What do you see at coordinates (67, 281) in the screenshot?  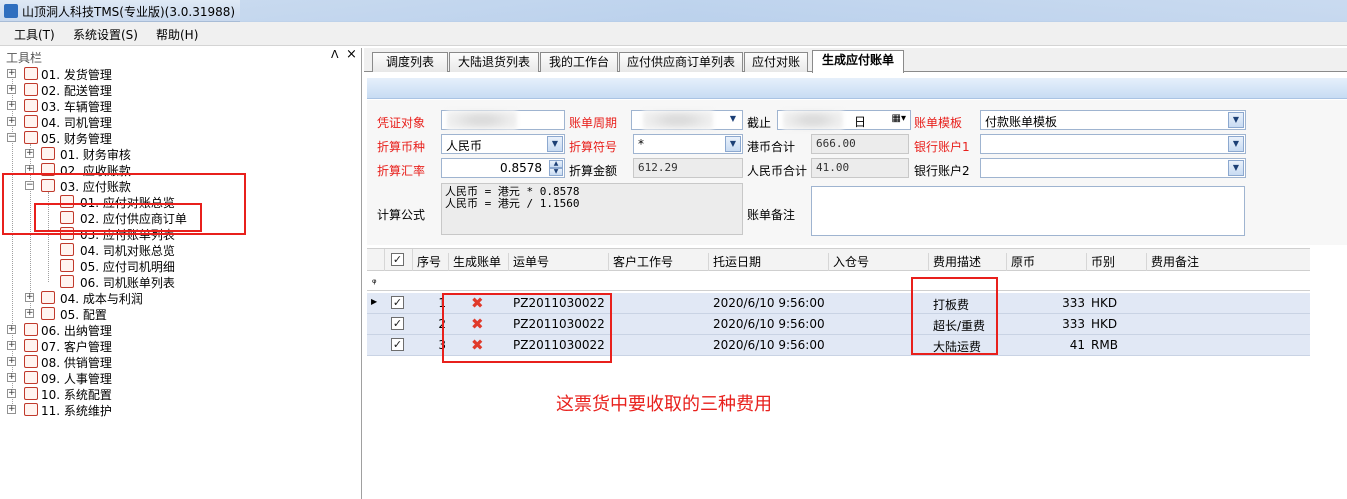 I see `list-icon` at bounding box center [67, 281].